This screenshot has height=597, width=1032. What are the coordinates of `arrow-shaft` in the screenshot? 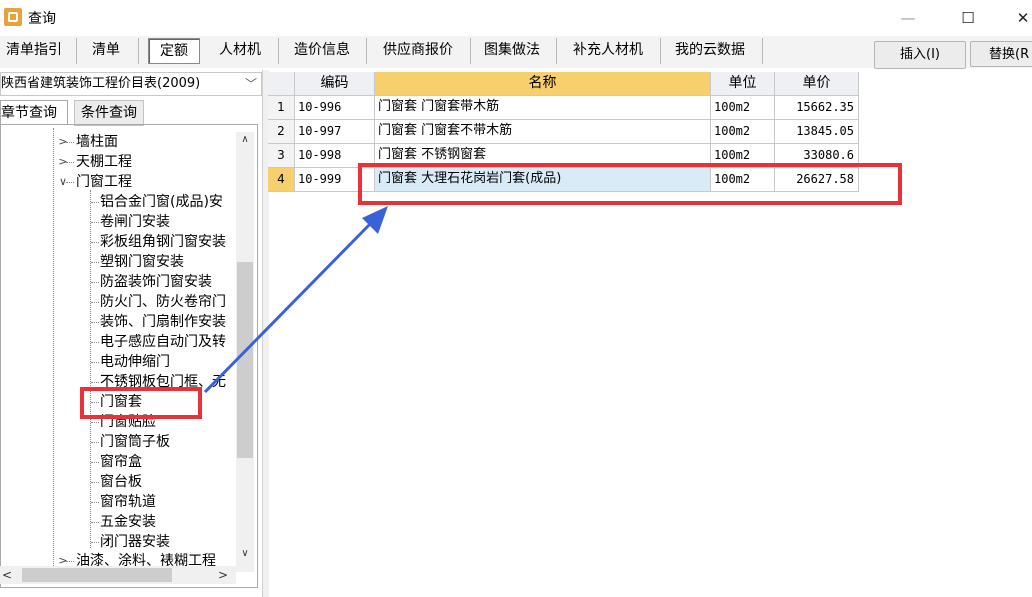 It's located at (288, 307).